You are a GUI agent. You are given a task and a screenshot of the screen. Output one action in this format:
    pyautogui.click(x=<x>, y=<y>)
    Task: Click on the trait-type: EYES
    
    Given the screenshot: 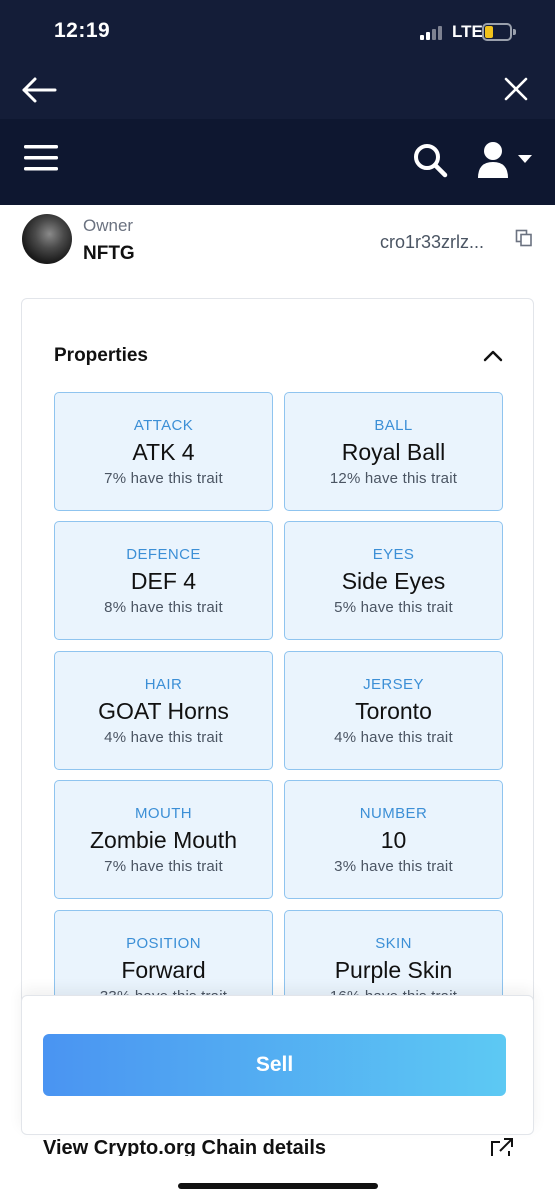 What is the action you would take?
    pyautogui.click(x=393, y=554)
    